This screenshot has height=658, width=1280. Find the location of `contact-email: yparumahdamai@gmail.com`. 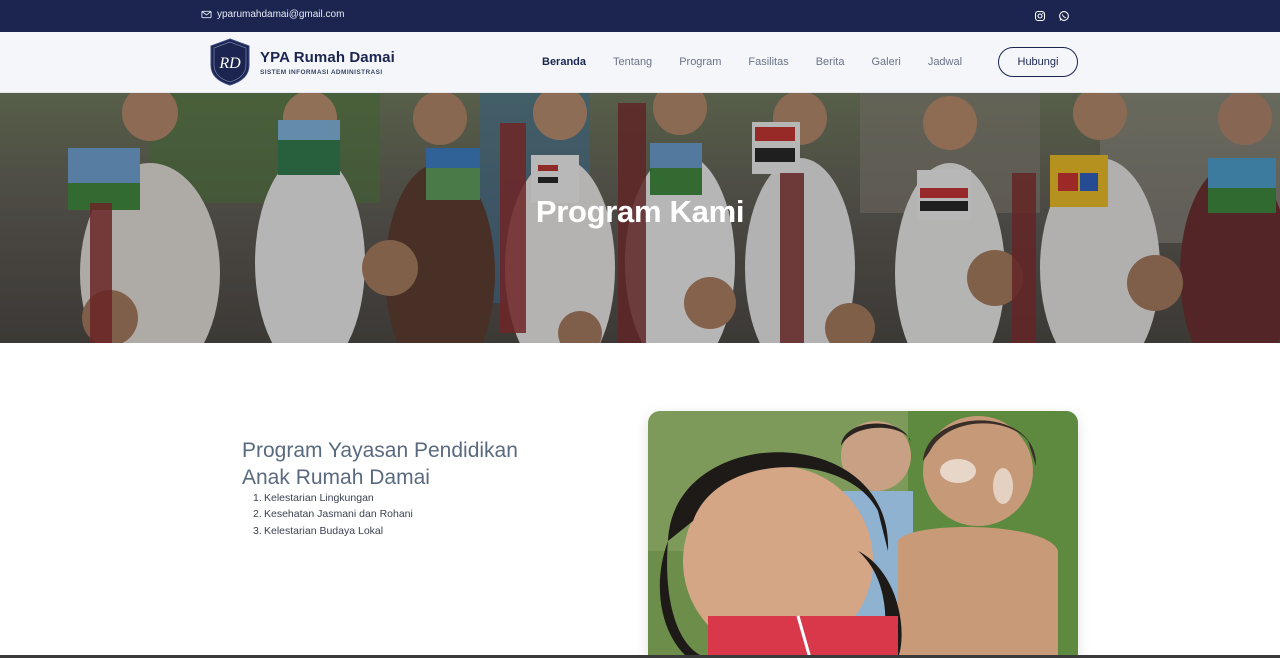

contact-email: yparumahdamai@gmail.com is located at coordinates (272, 14).